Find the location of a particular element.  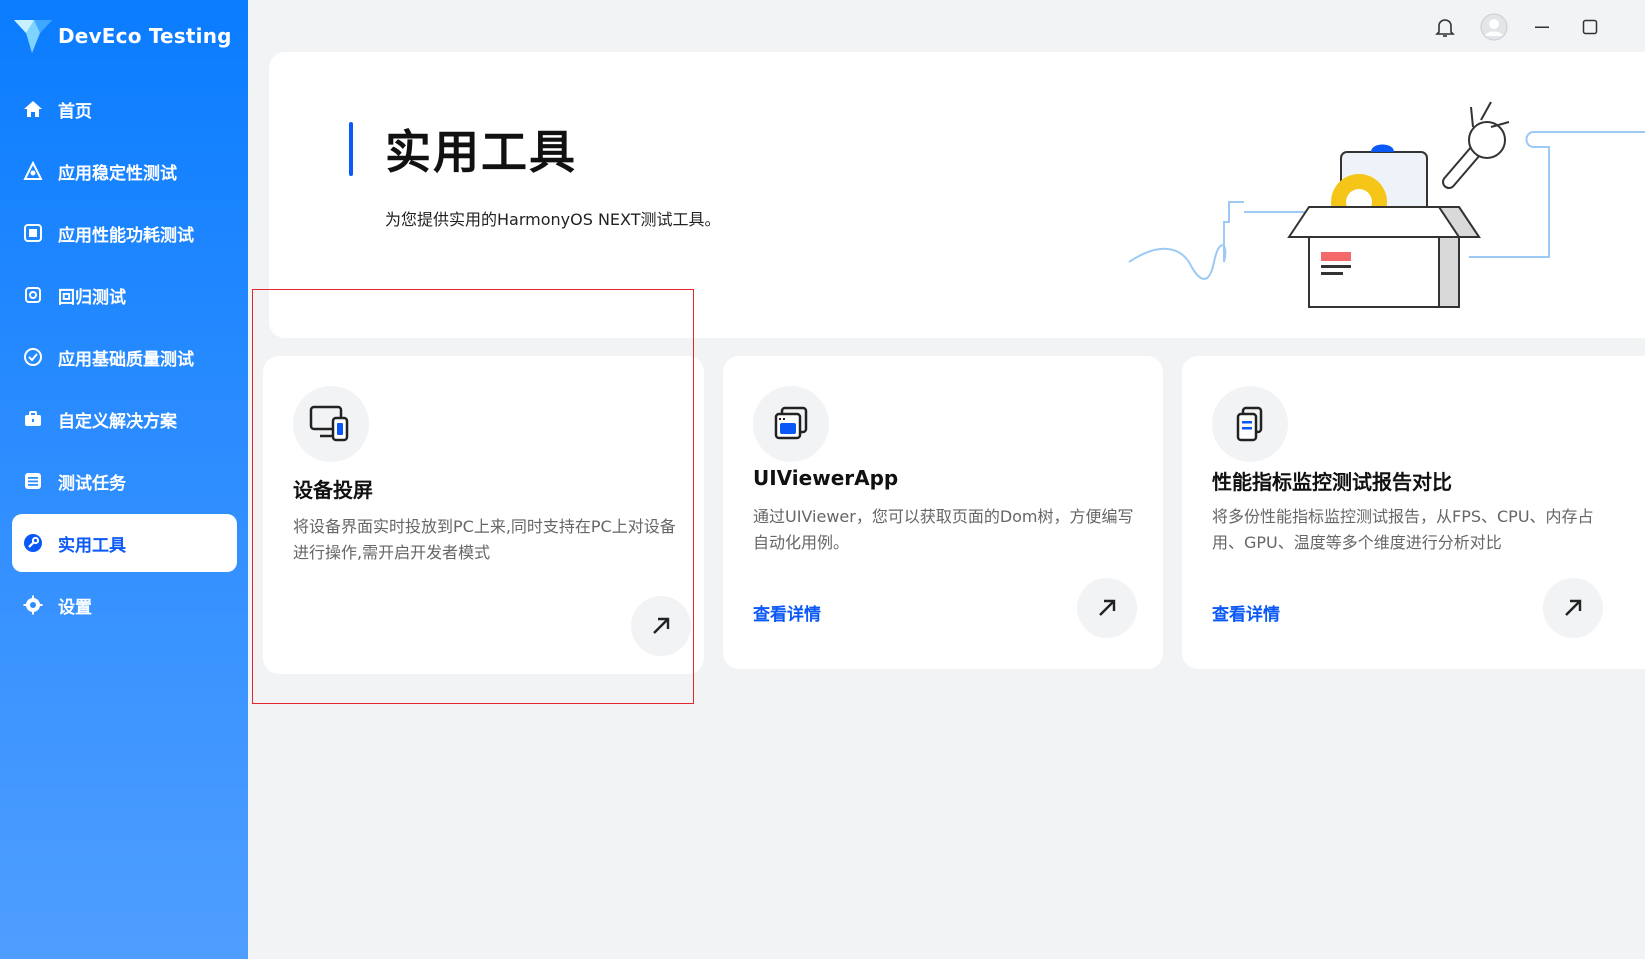

toolbox-illustration-icon is located at coordinates (1386, 204).